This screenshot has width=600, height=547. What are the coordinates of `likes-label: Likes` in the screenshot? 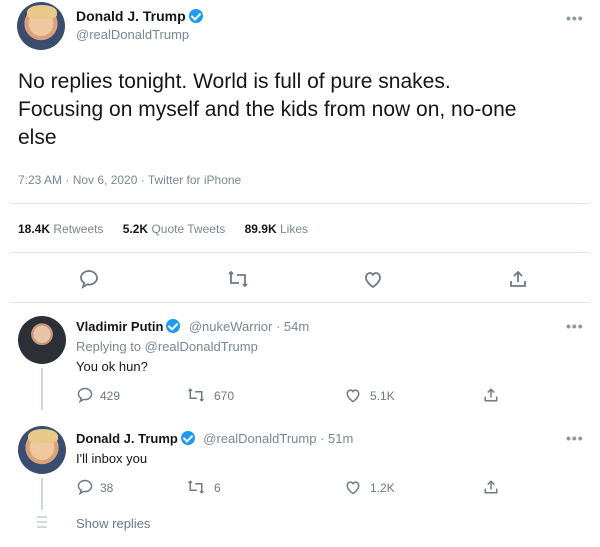 It's located at (294, 229).